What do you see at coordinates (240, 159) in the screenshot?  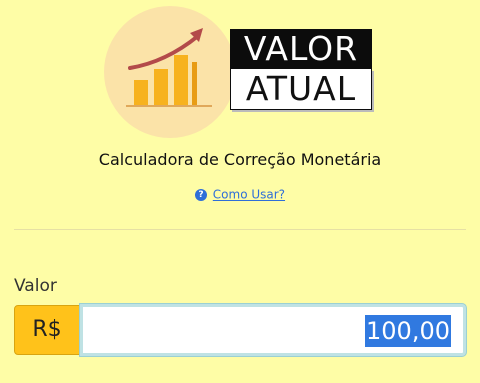 I see `page-title: Calculadora de Correção Monetária` at bounding box center [240, 159].